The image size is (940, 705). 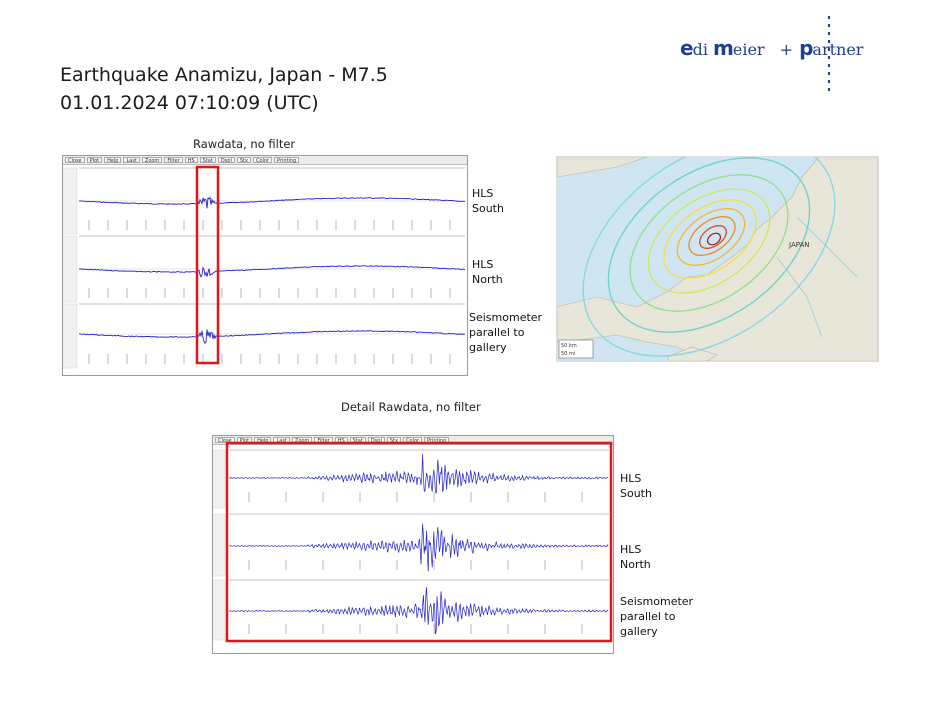 I want to click on detail-traces, so click(x=413, y=542).